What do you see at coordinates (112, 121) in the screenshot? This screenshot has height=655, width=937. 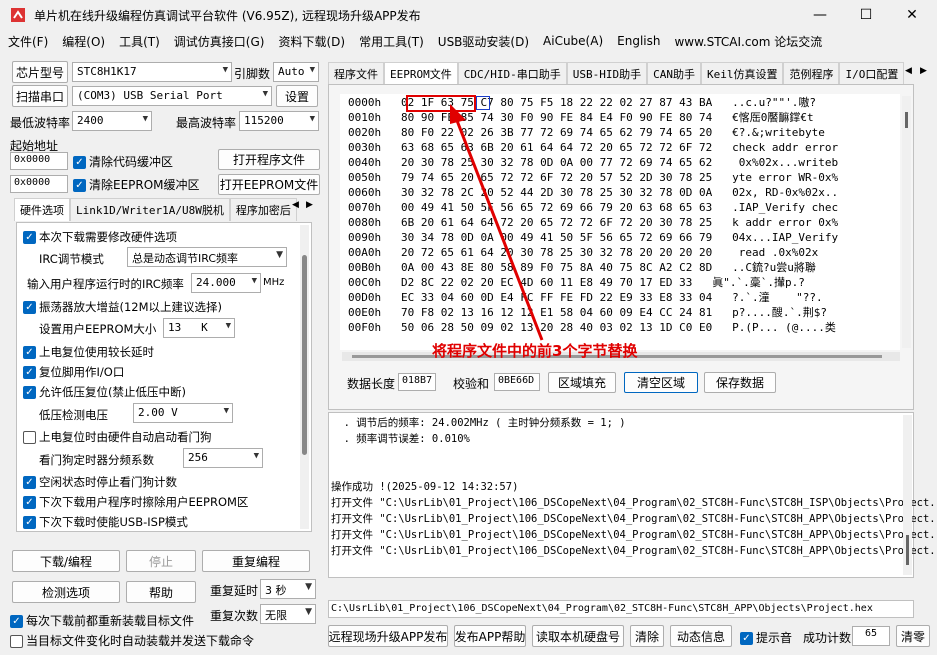 I see `min-baud-select: 2400 ▼` at bounding box center [112, 121].